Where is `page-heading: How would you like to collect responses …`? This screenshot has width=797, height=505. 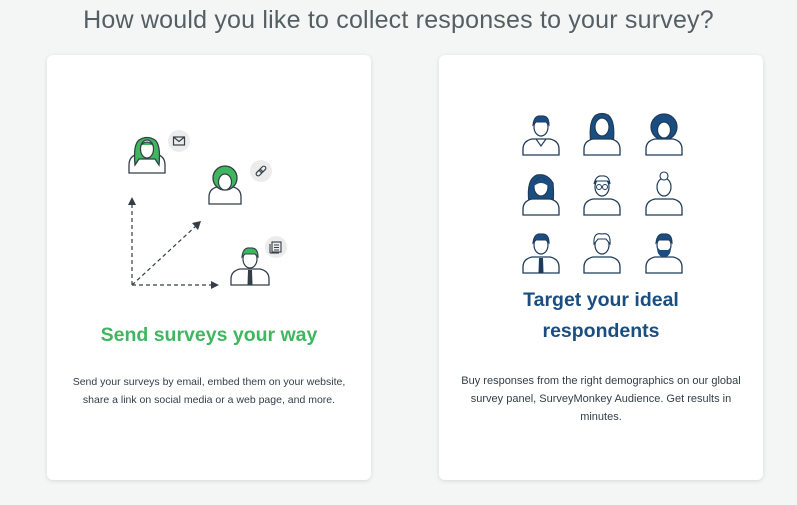
page-heading: How would you like to collect responses … is located at coordinates (398, 20).